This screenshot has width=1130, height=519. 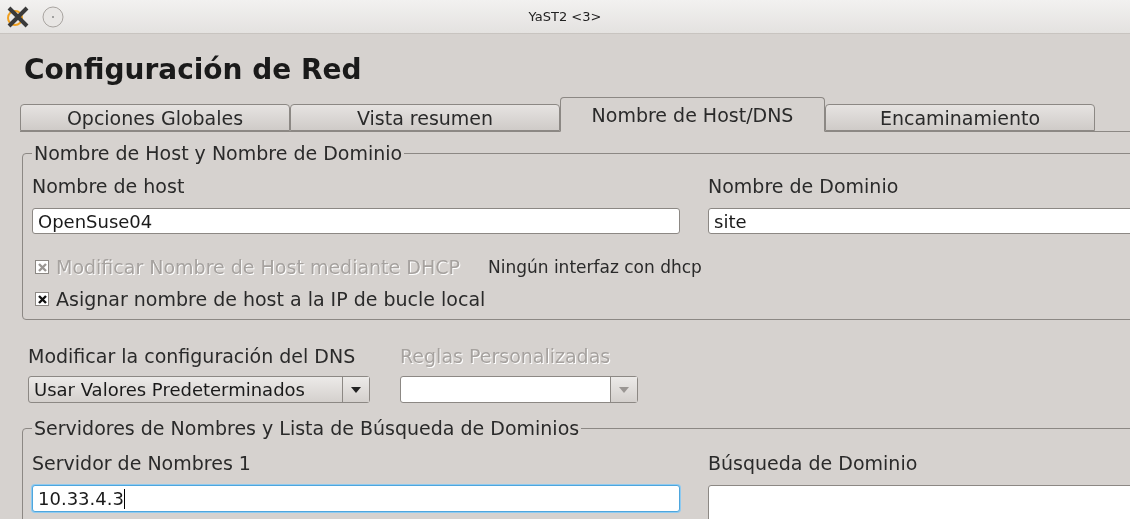 What do you see at coordinates (813, 463) in the screenshot?
I see `field-label: Búsqueda de Dominio` at bounding box center [813, 463].